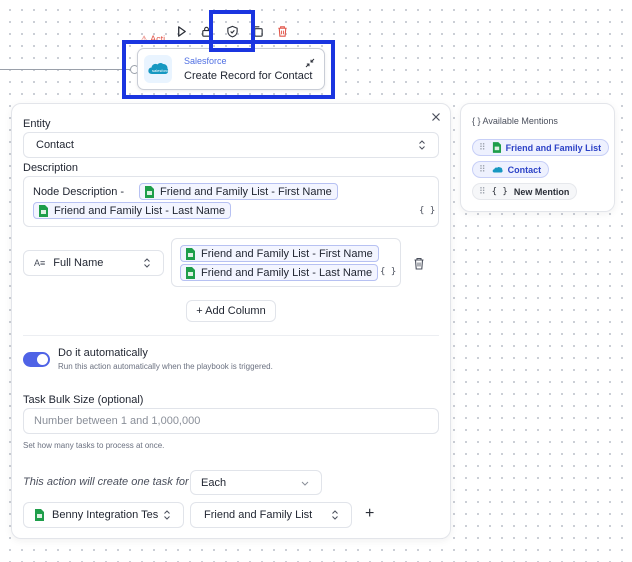 The image size is (632, 562). I want to click on description-label: Description, so click(51, 168).